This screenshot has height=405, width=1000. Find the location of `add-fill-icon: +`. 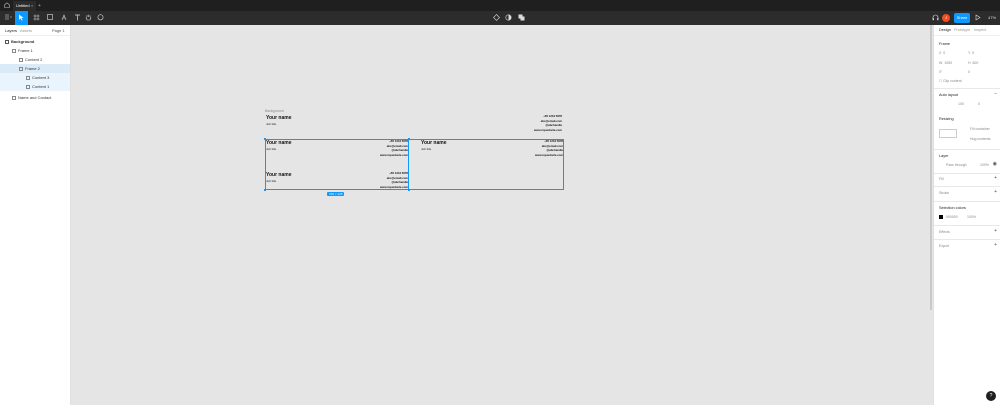

add-fill-icon: + is located at coordinates (995, 178).